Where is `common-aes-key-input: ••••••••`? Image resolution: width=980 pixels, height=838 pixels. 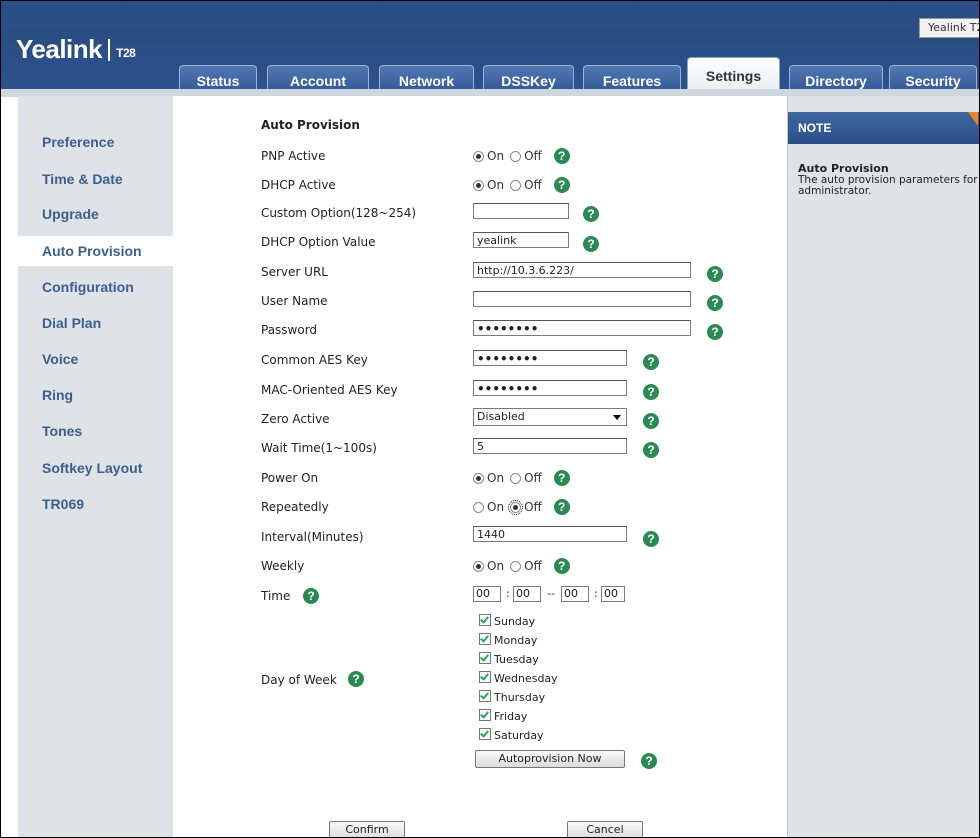 common-aes-key-input: •••••••• is located at coordinates (550, 358).